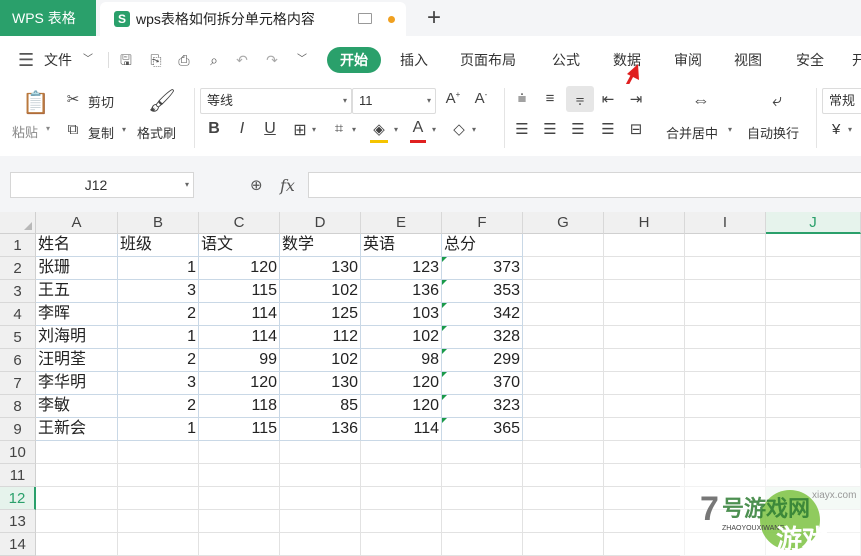 This screenshot has height=556, width=861. Describe the element at coordinates (158, 245) in the screenshot. I see `cell-b1: 班级` at that location.